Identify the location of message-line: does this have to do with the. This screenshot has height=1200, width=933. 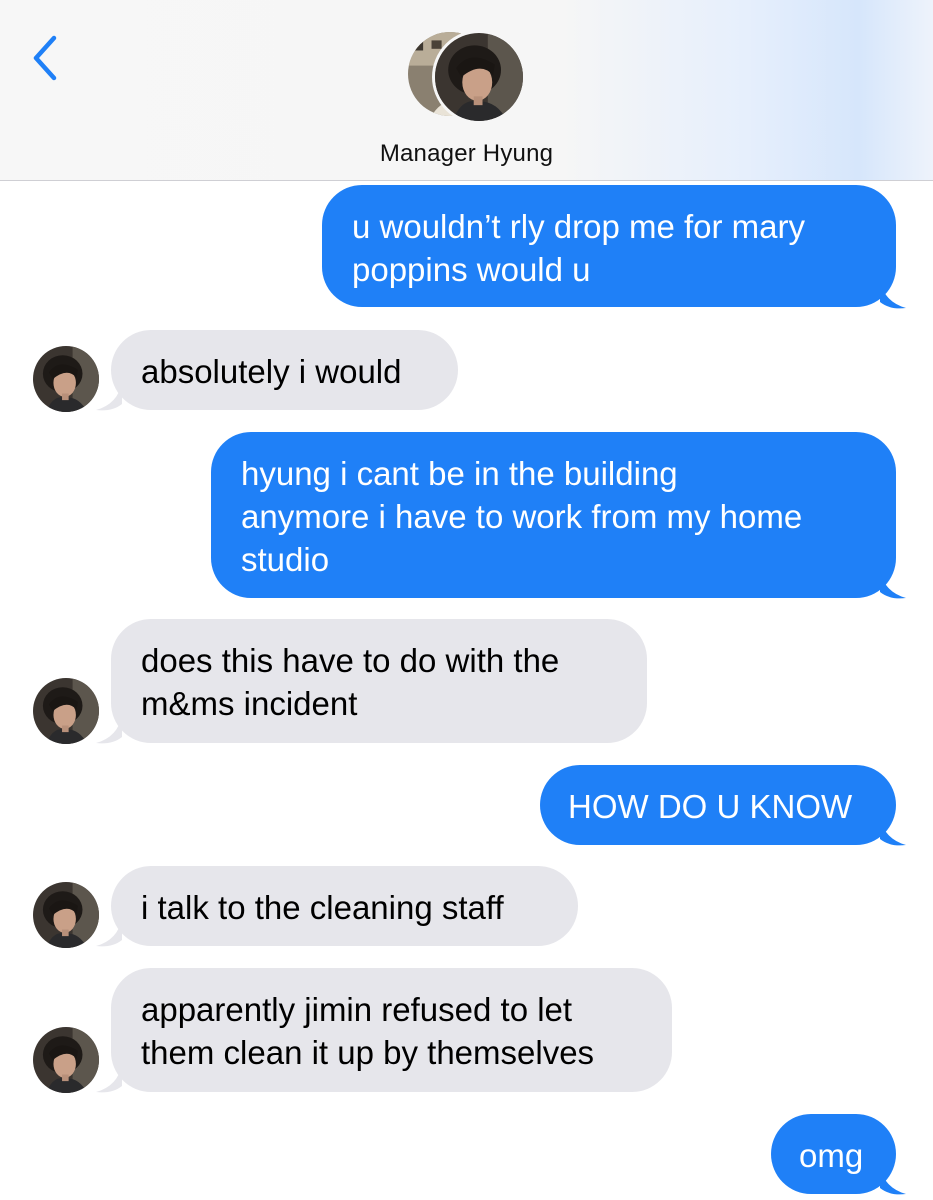
(350, 660).